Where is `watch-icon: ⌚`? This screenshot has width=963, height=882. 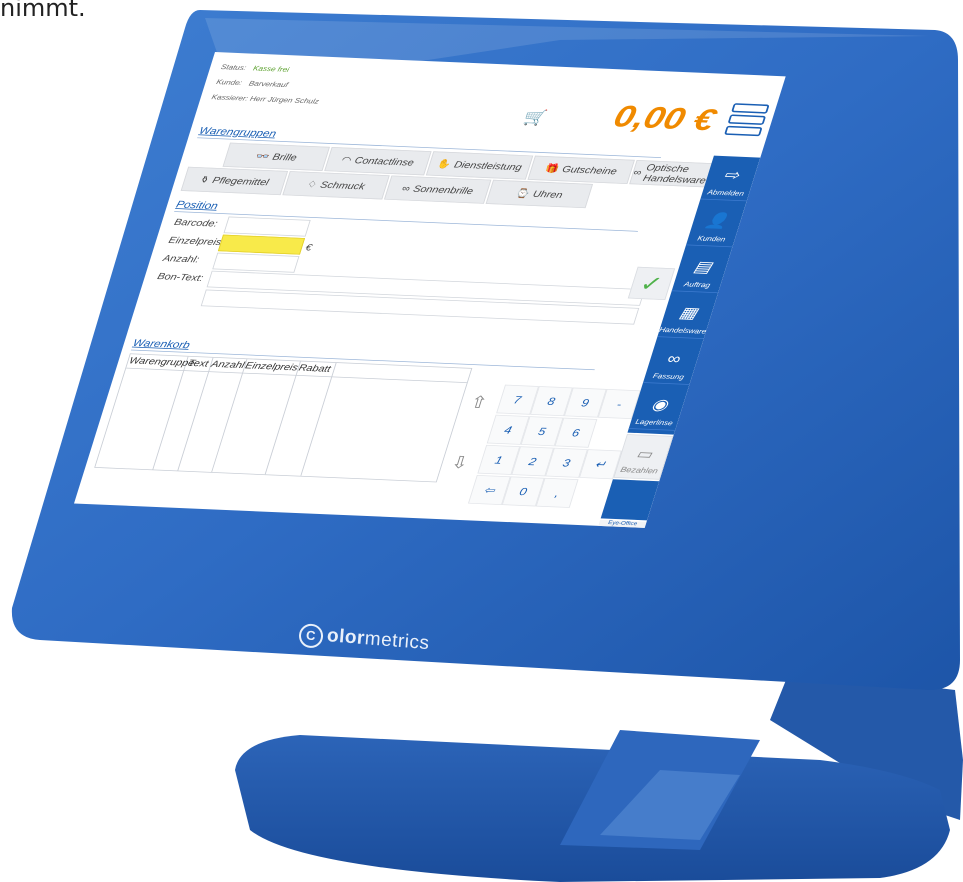 watch-icon: ⌚ is located at coordinates (523, 193).